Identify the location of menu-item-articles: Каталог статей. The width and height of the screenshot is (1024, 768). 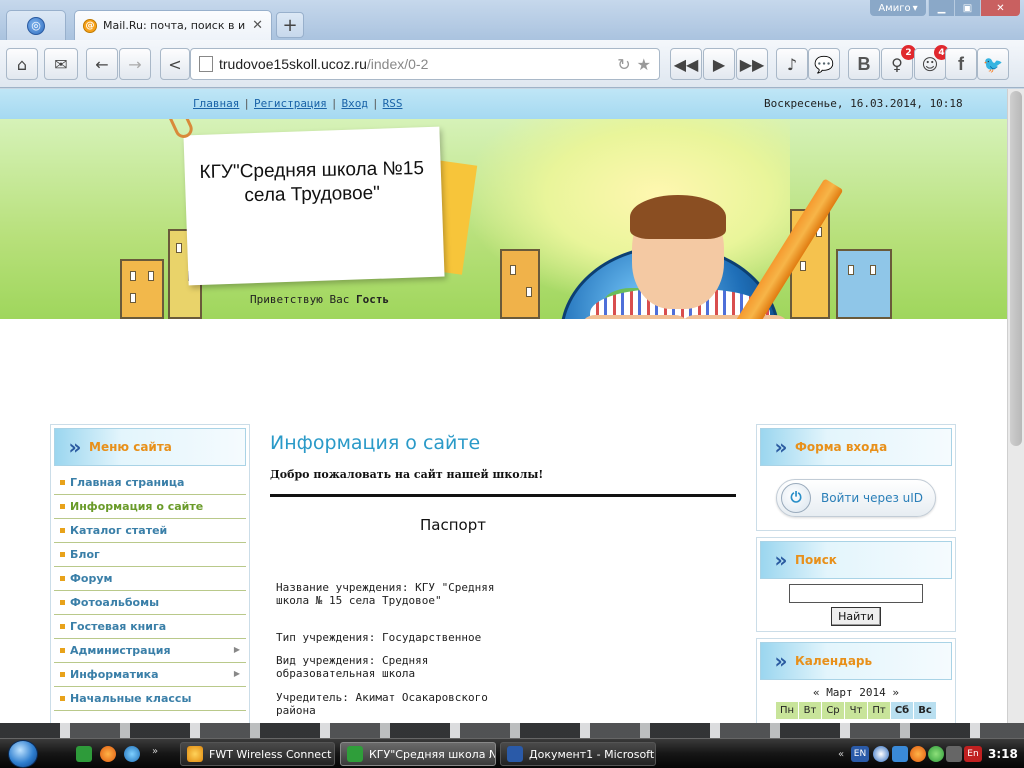
(150, 531).